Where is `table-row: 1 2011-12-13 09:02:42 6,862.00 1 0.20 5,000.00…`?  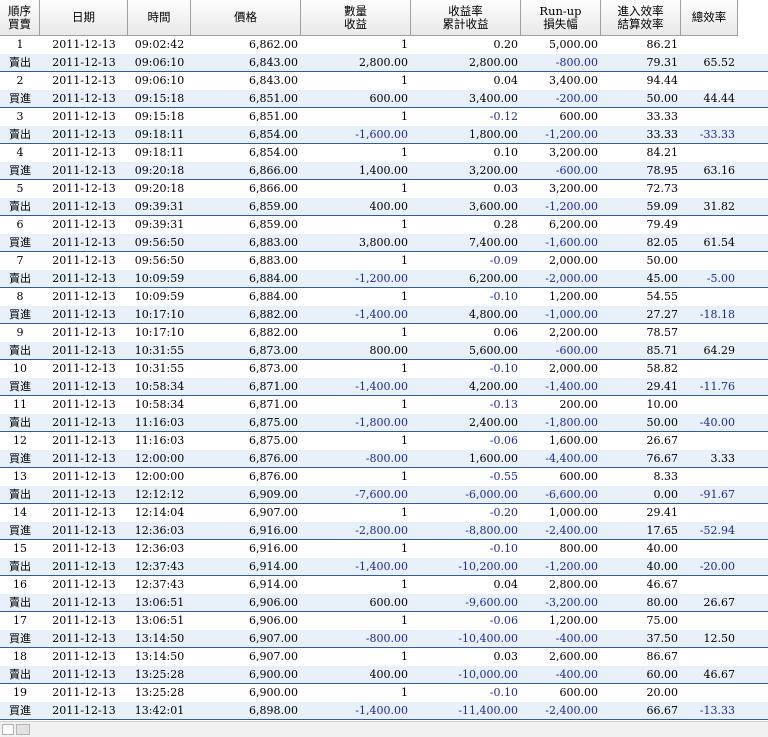
table-row: 1 2011-12-13 09:02:42 6,862.00 1 0.20 5,000.00… is located at coordinates (384, 45).